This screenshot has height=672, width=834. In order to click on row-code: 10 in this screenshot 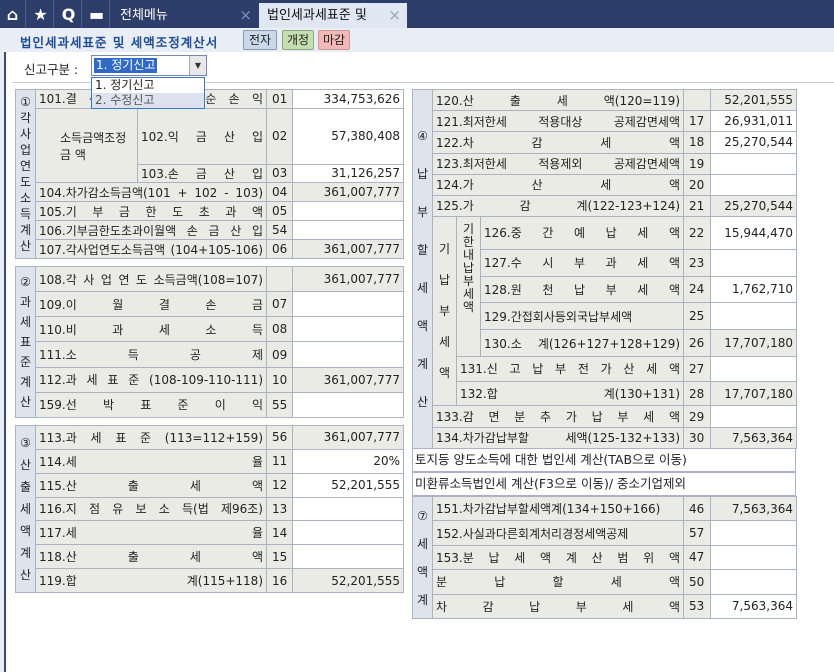, I will do `click(279, 379)`.